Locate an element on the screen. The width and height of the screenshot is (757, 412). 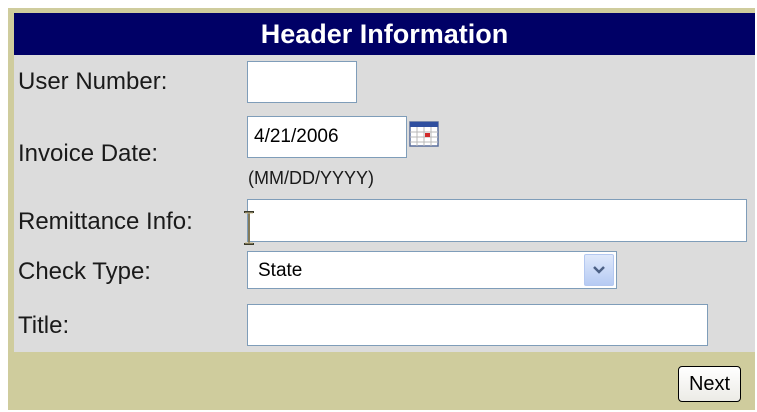
remittance-info-label: Remittance Info: is located at coordinates (105, 221).